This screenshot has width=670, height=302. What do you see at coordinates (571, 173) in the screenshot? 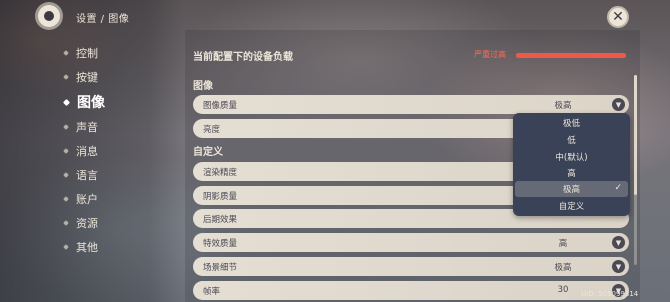
I see `dropdown-option-high: 高` at bounding box center [571, 173].